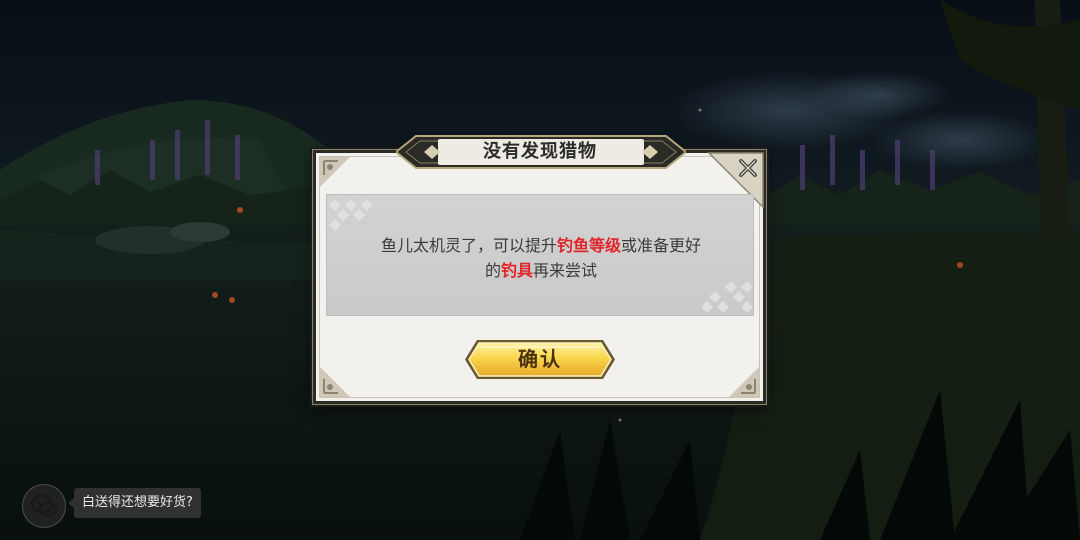  I want to click on message-text-part: 或准备更好, so click(661, 245).